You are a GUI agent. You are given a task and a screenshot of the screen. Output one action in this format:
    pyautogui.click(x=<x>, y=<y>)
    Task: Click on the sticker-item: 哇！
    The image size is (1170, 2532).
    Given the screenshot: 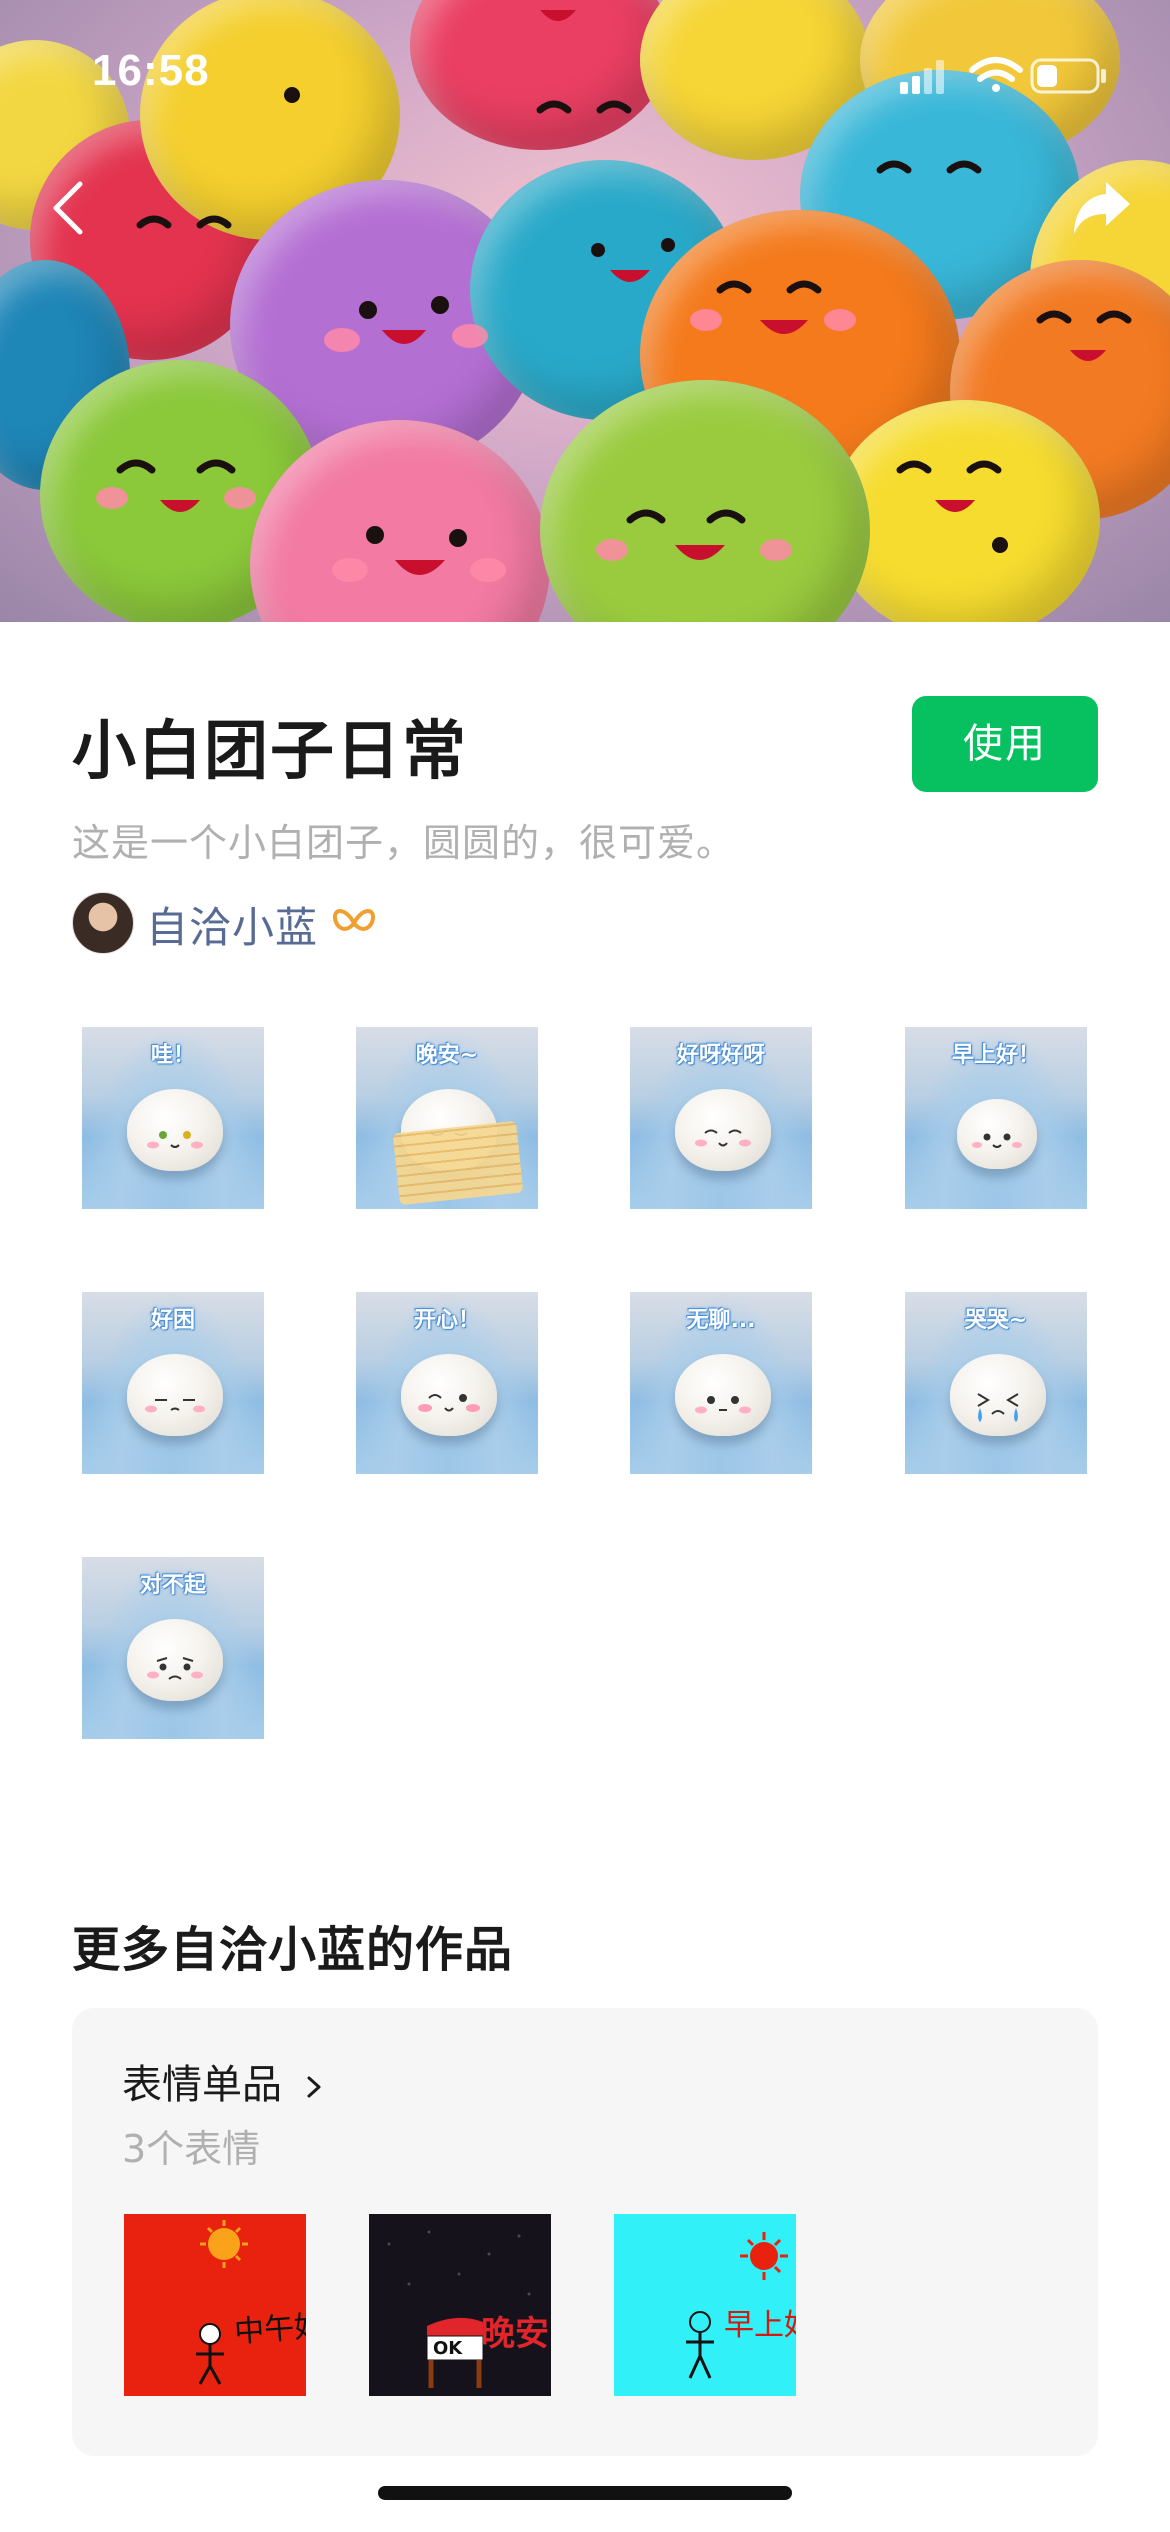 What is the action you would take?
    pyautogui.click(x=173, y=1118)
    